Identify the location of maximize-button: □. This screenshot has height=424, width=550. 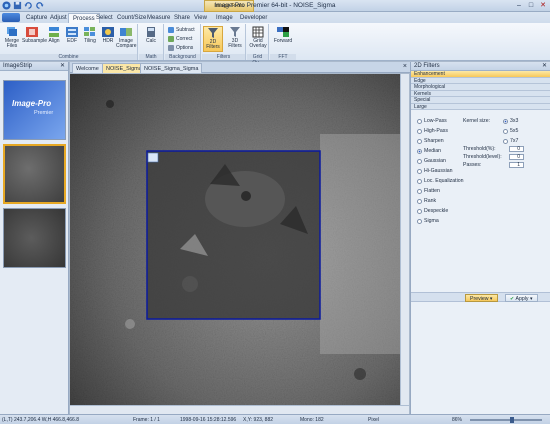
(531, 5).